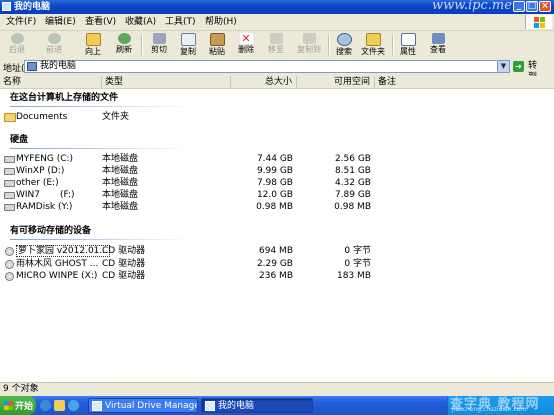  What do you see at coordinates (277, 195) in the screenshot?
I see `list-item: WIN7 (F:) 本地磁盘 12.0 GB 7.89 GB` at bounding box center [277, 195].